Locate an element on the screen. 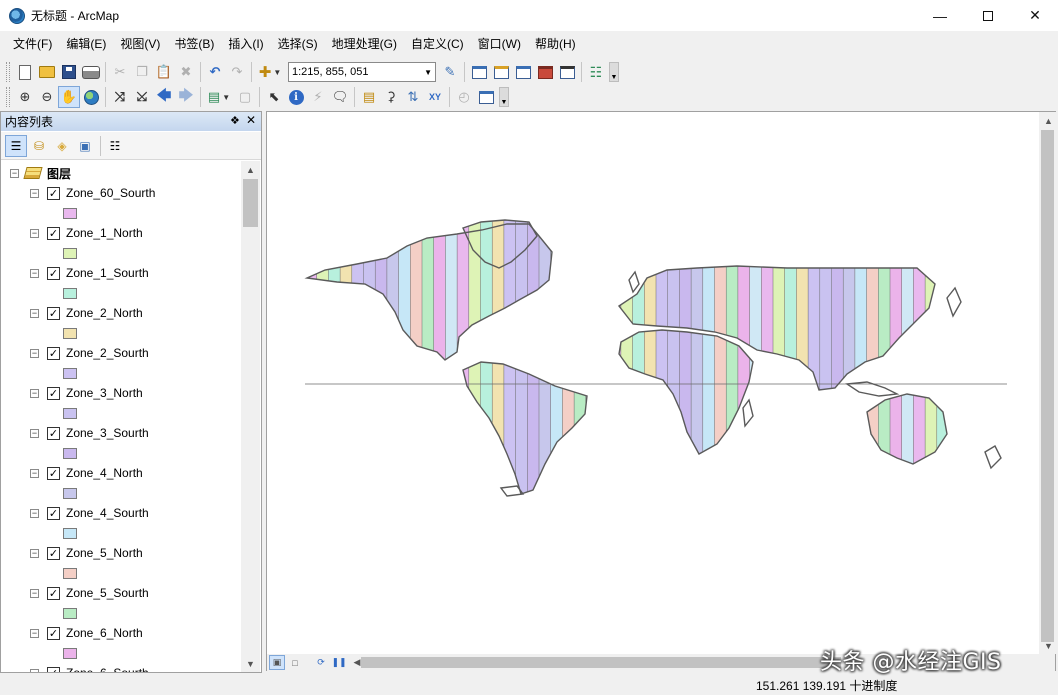 Image resolution: width=1058 pixels, height=695 pixels. menu-insert: 插入(I) is located at coordinates (245, 44).